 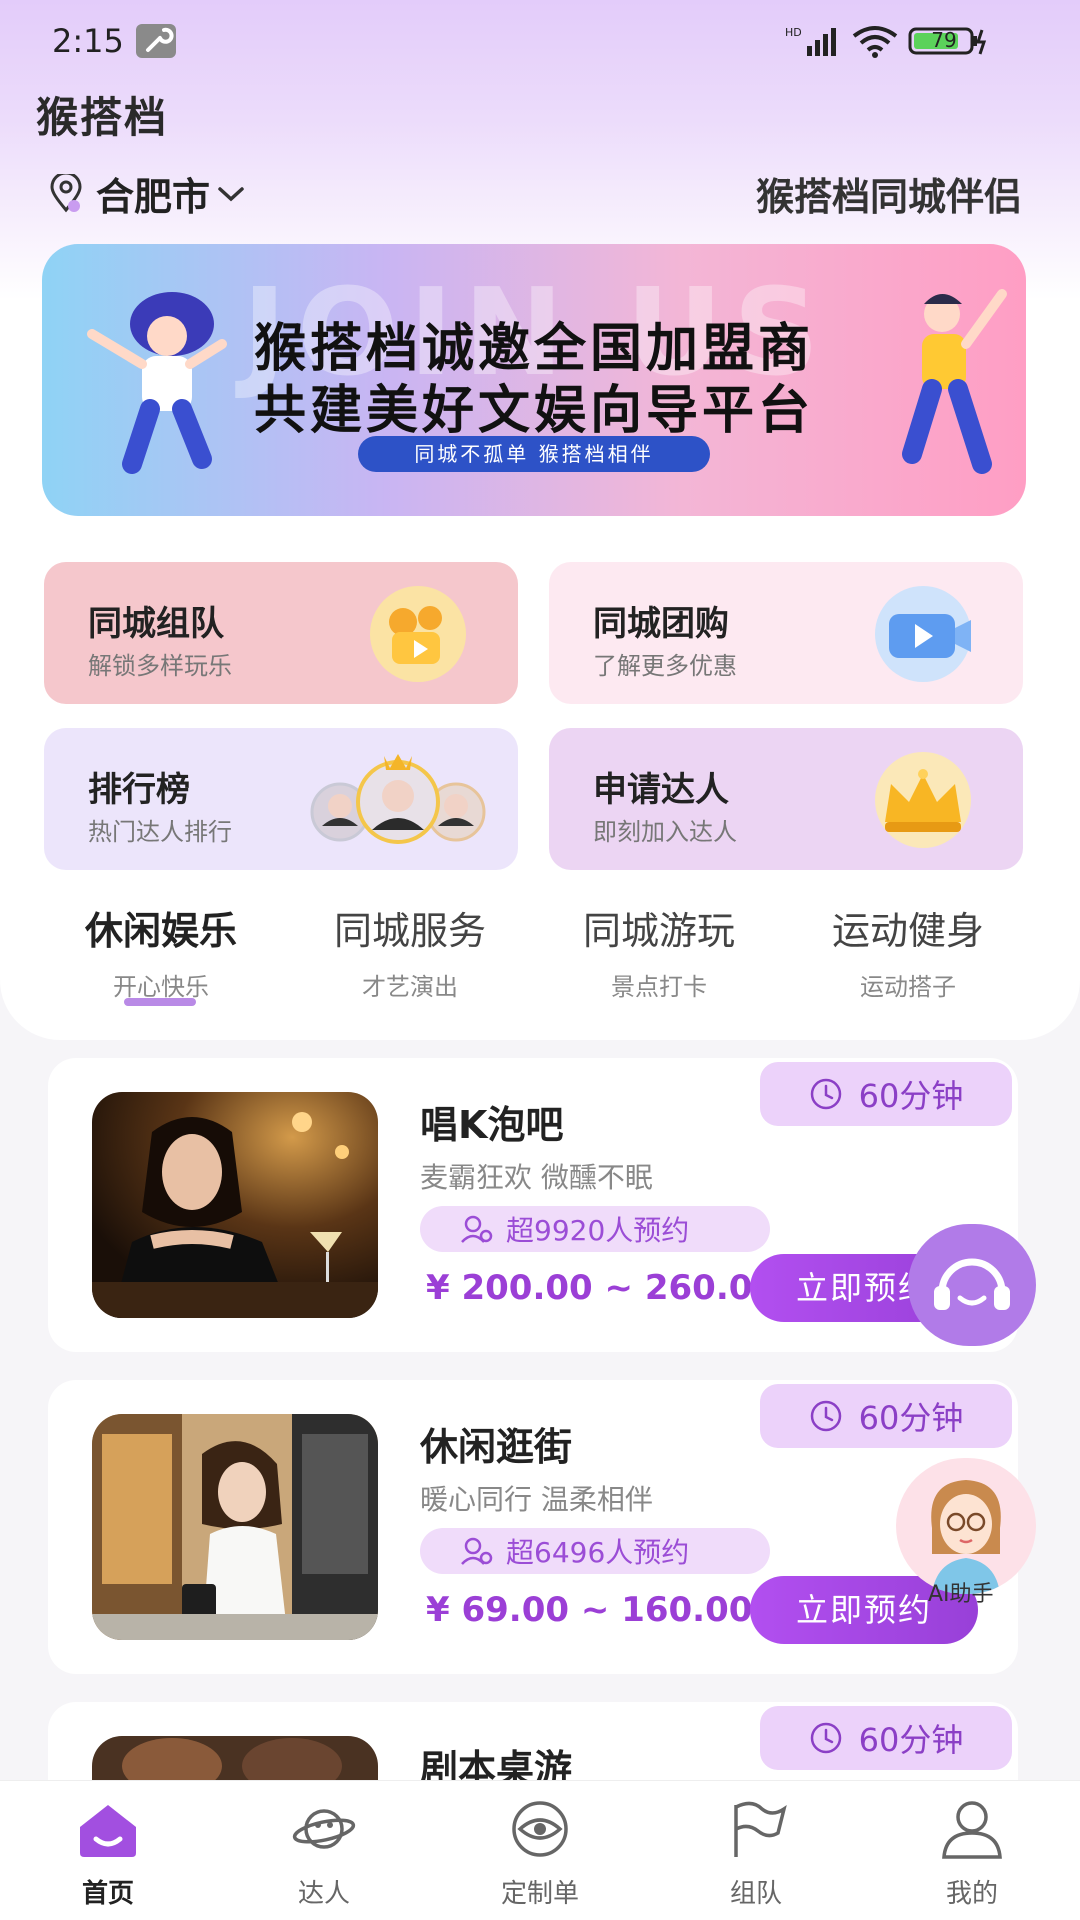 I want to click on video-icon, so click(x=923, y=634).